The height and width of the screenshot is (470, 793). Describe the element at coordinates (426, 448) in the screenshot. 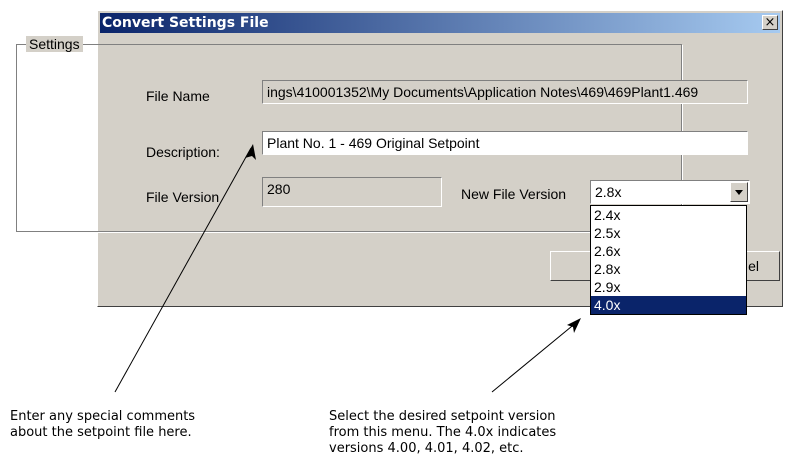

I see `right-callout-line3: versions 4.00, 4.01, 4.02, etc.` at that location.